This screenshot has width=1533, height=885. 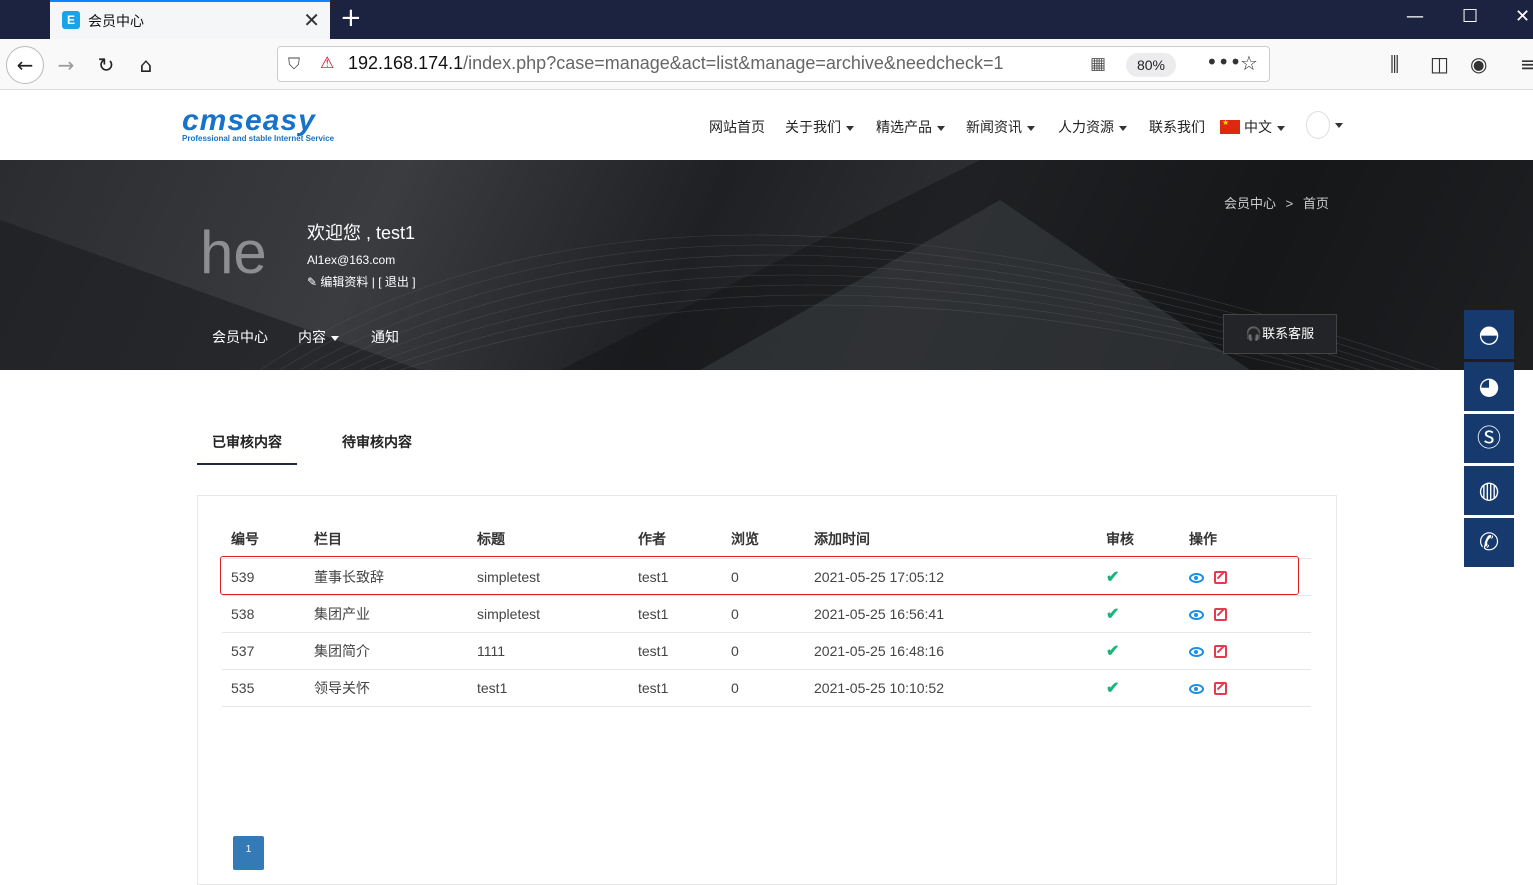 I want to click on edit-profile-link: 编辑资料, so click(x=344, y=282).